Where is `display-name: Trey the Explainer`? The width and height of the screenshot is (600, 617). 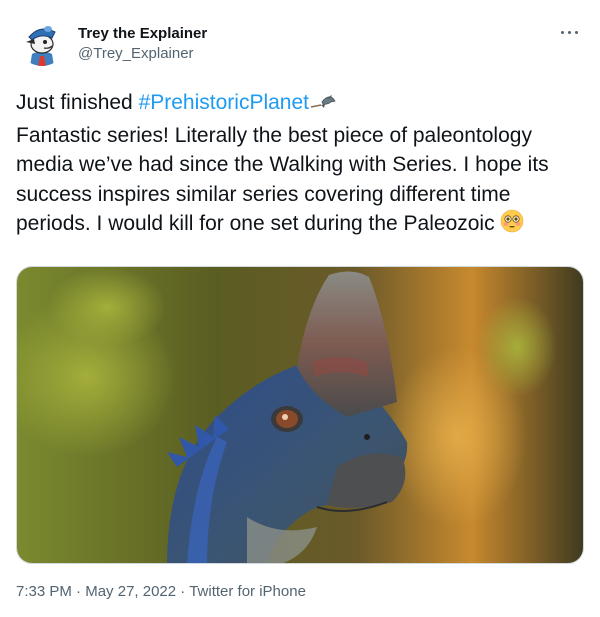 display-name: Trey the Explainer is located at coordinates (142, 34).